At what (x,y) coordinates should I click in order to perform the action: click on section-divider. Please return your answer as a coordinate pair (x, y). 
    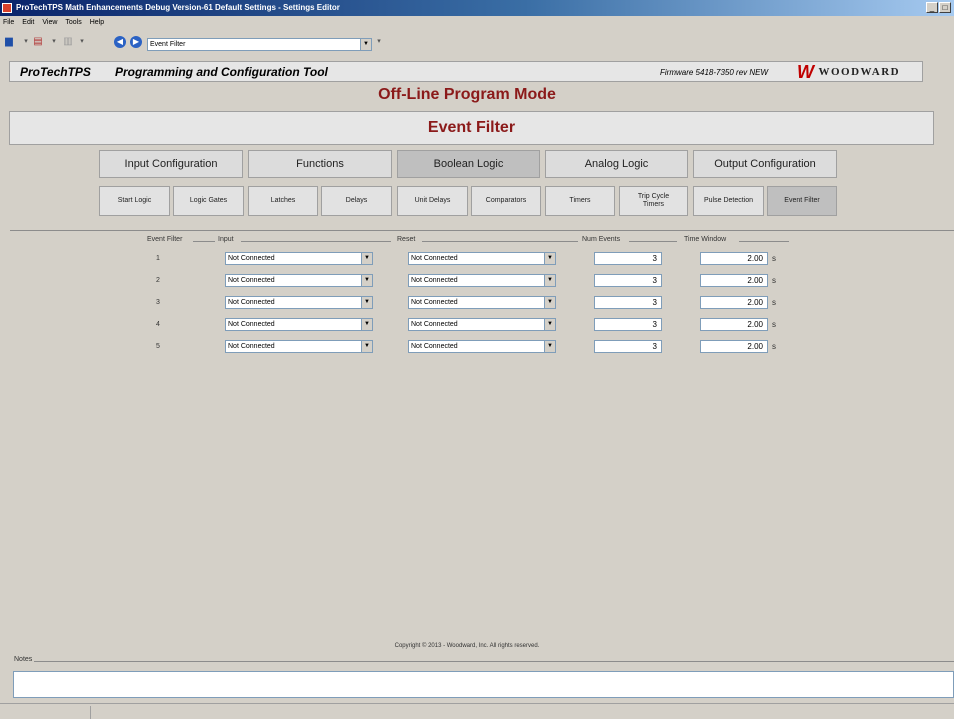
    Looking at the image, I should click on (482, 230).